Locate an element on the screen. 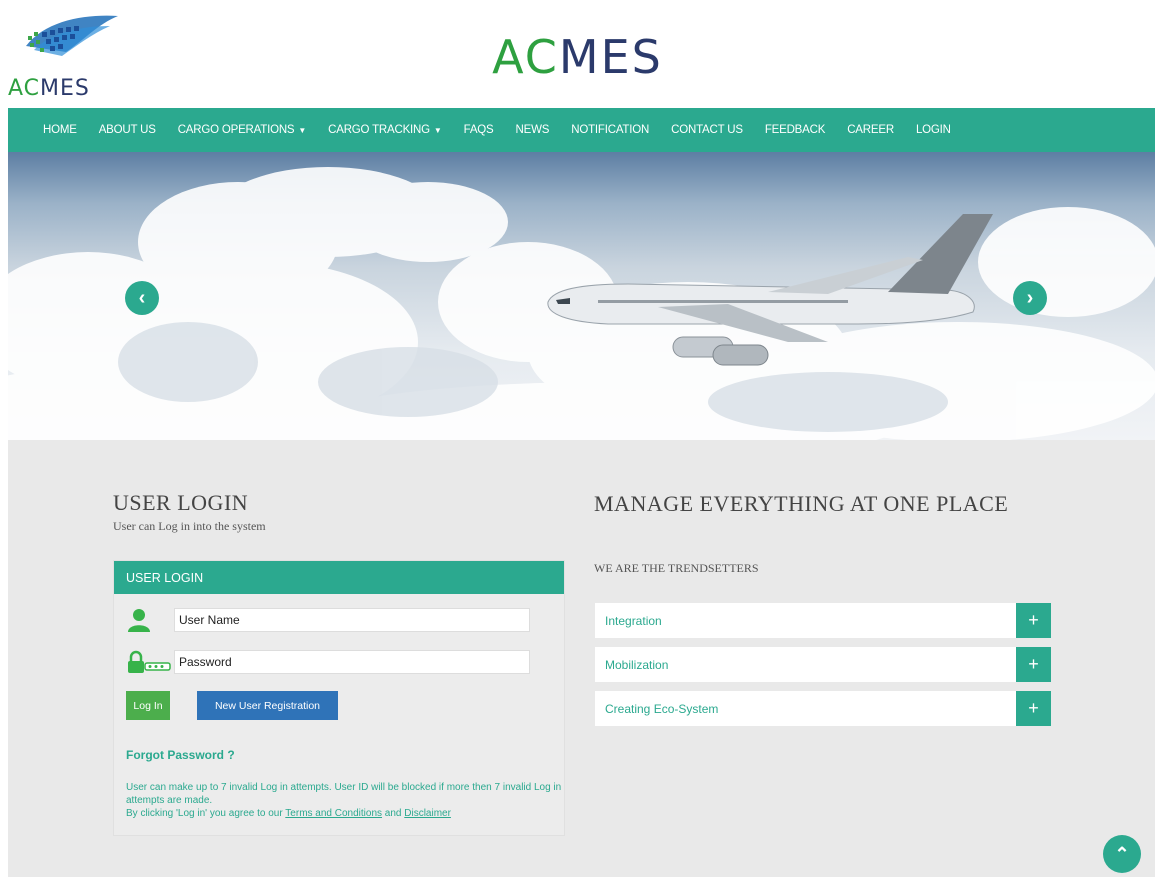 The width and height of the screenshot is (1155, 877). password-row is located at coordinates (328, 662).